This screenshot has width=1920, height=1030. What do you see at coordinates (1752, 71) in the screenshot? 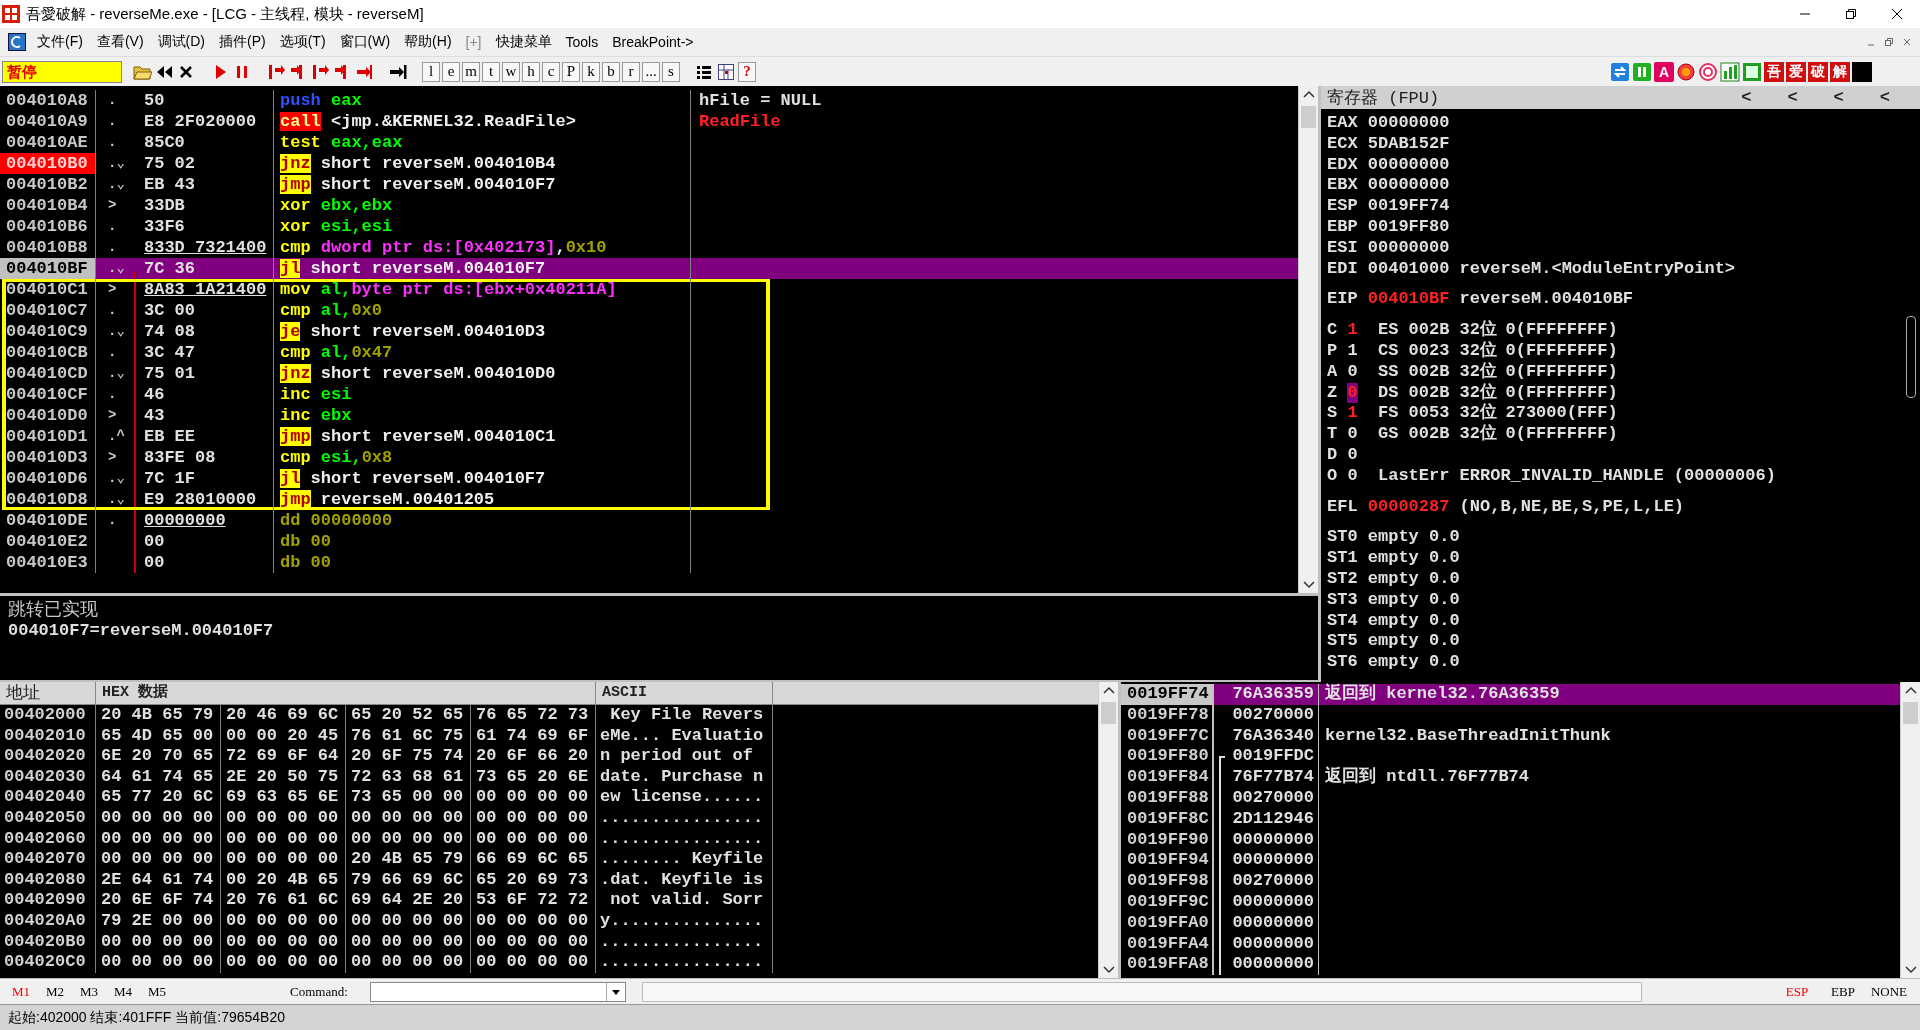
I see `window-icon` at bounding box center [1752, 71].